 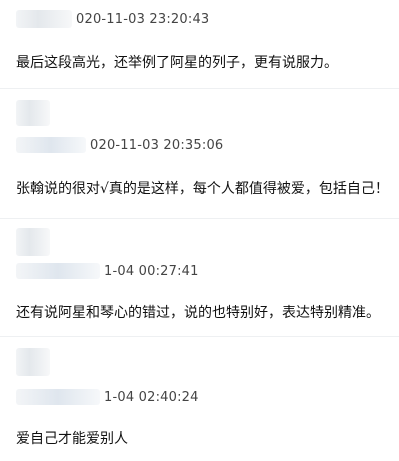 What do you see at coordinates (199, 272) in the screenshot?
I see `comment-meta: 1-04 00:27:41` at bounding box center [199, 272].